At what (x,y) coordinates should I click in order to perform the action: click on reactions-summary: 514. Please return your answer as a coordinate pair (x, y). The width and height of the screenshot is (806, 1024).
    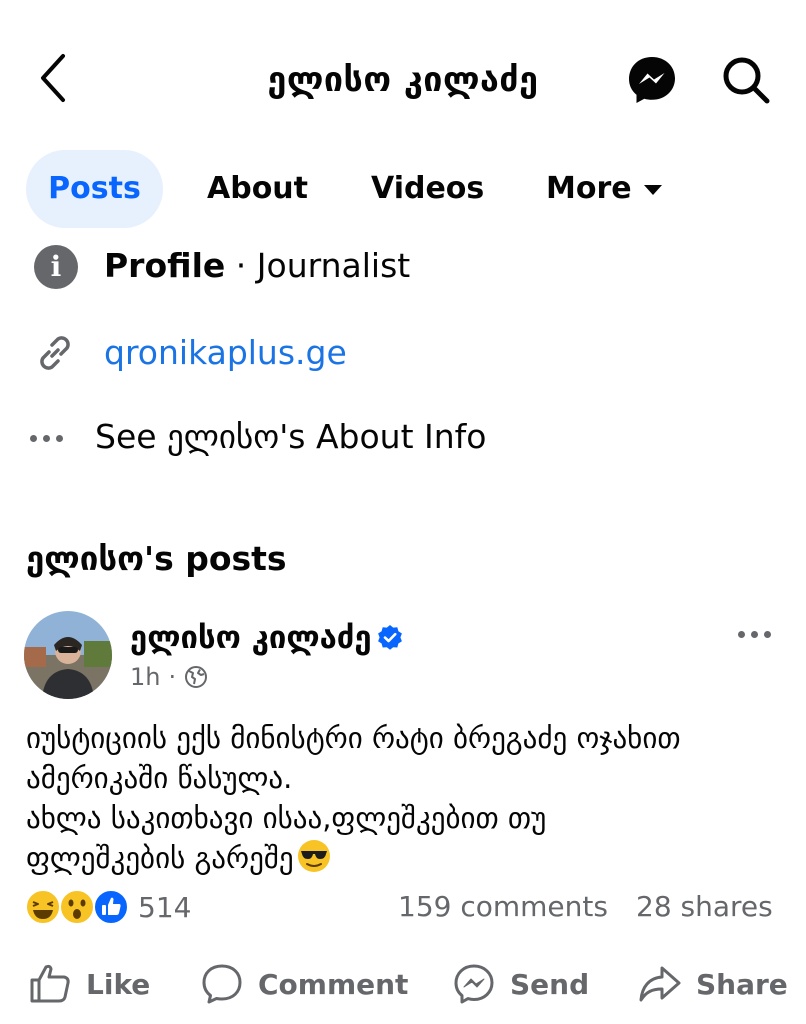
    Looking at the image, I should click on (107, 907).